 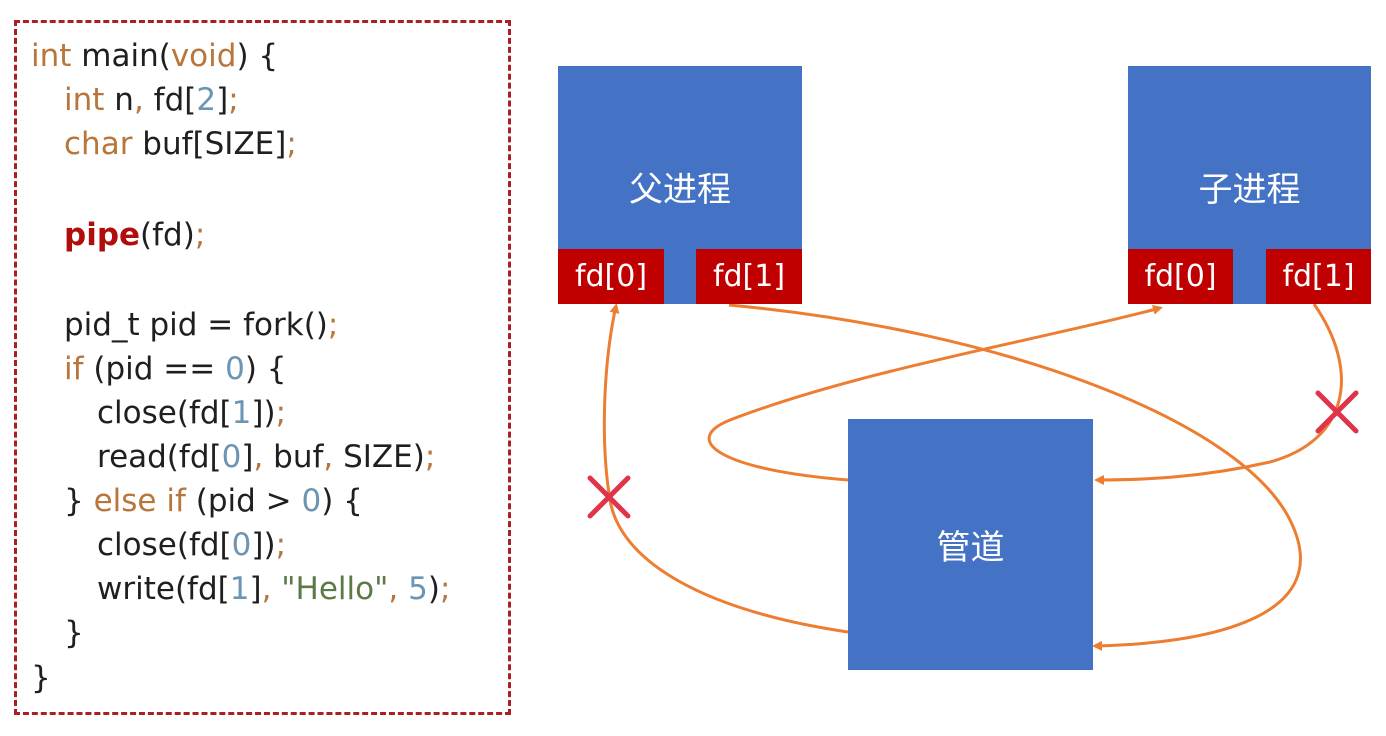 What do you see at coordinates (1180, 276) in the screenshot?
I see `child-fd0-box: fd[0]` at bounding box center [1180, 276].